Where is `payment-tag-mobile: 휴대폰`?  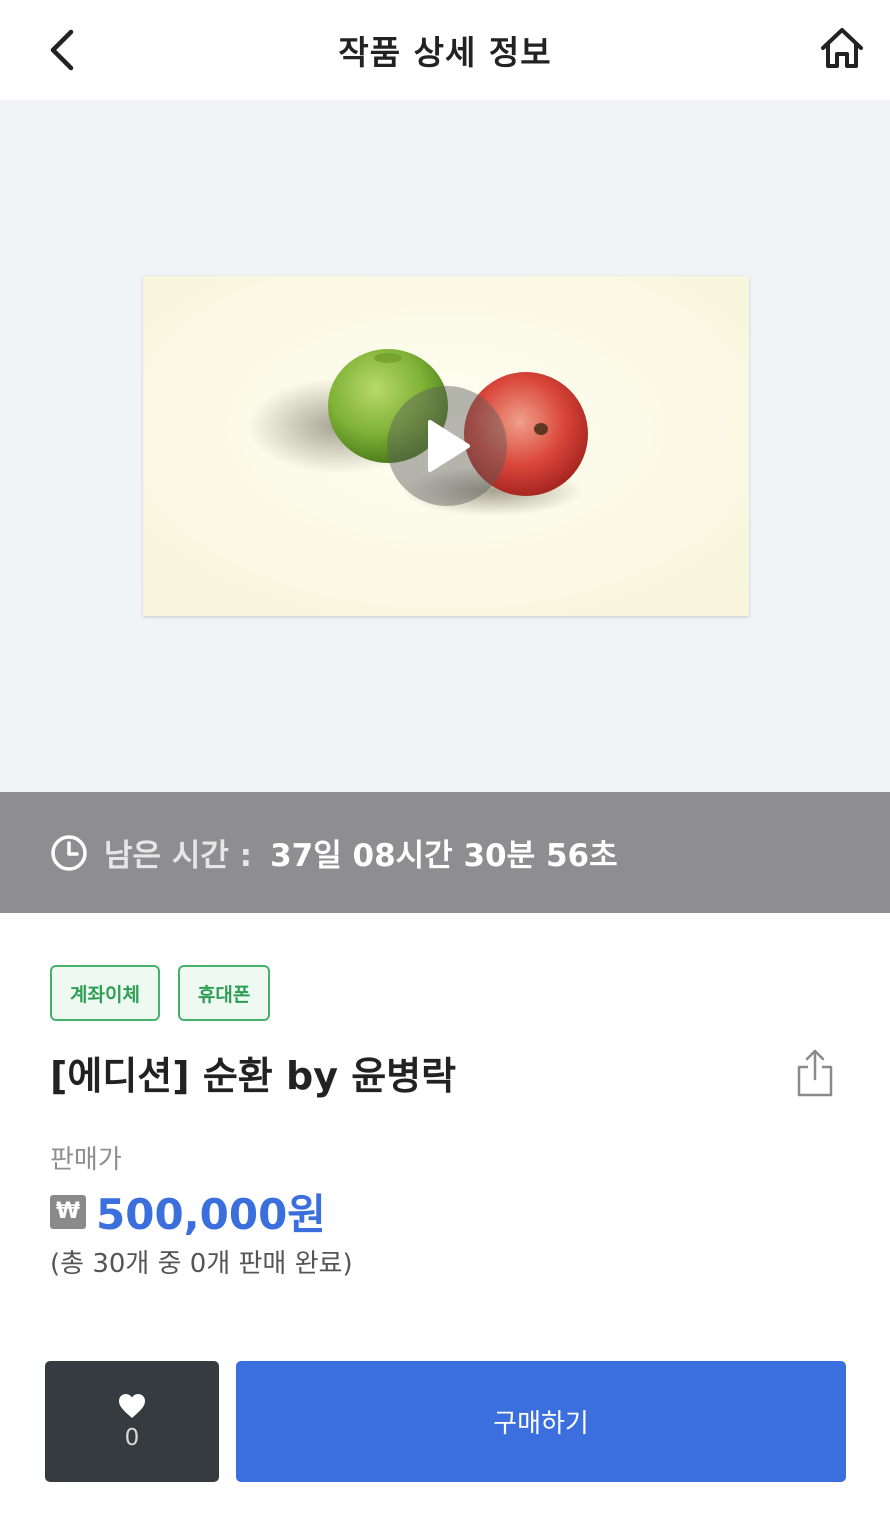
payment-tag-mobile: 휴대폰 is located at coordinates (224, 993).